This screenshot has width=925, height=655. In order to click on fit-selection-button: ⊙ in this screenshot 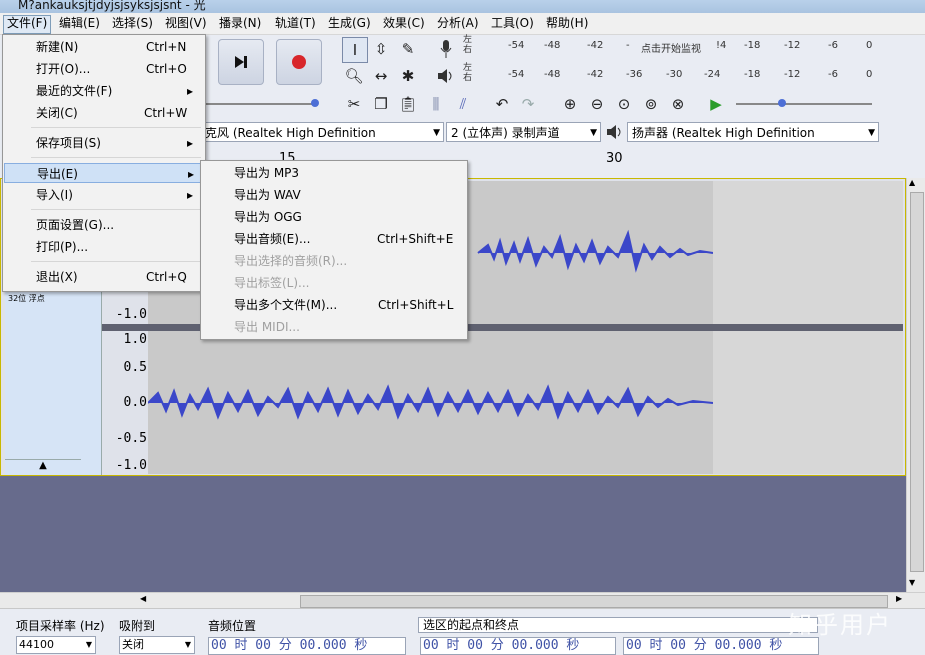, I will do `click(624, 104)`.